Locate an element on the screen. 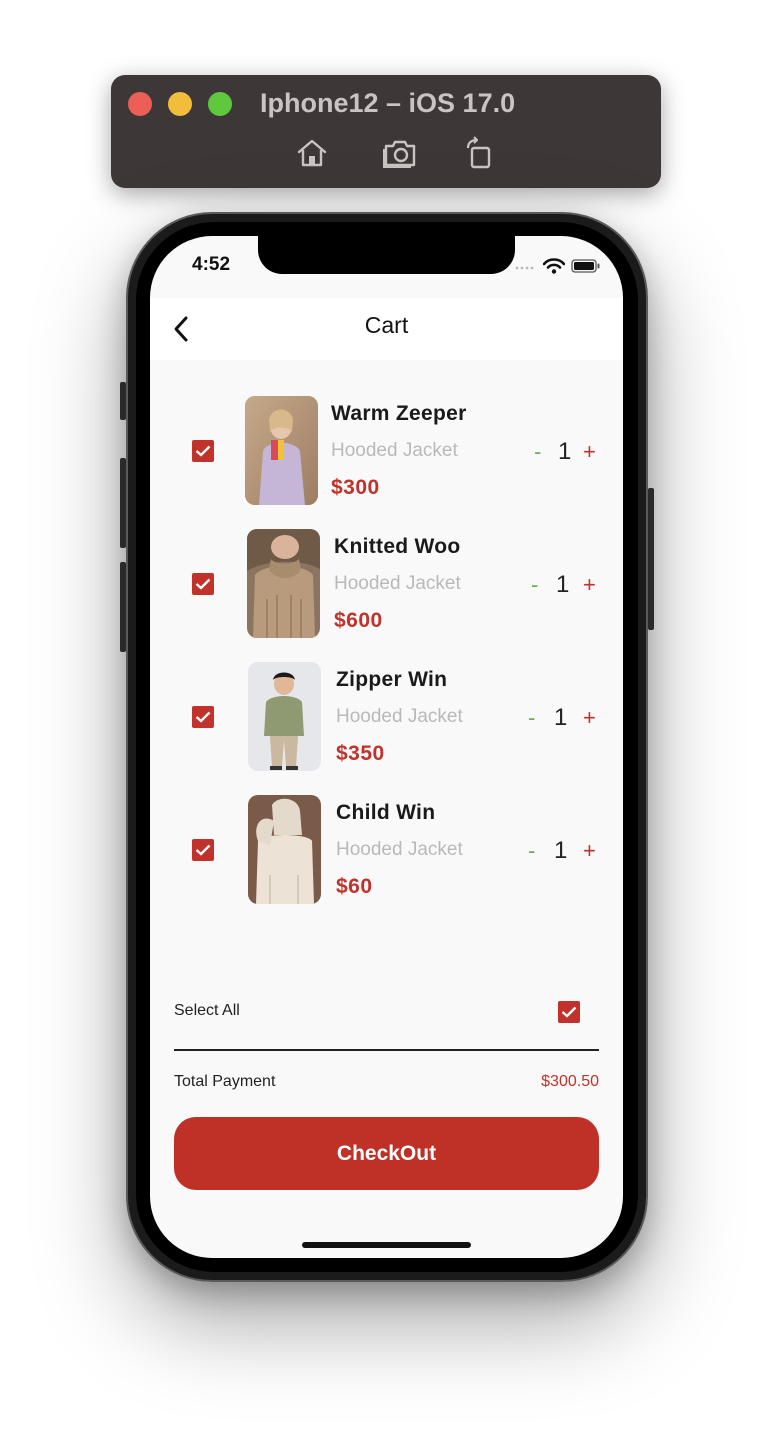 The width and height of the screenshot is (772, 1434). volume-up-button is located at coordinates (123, 503).